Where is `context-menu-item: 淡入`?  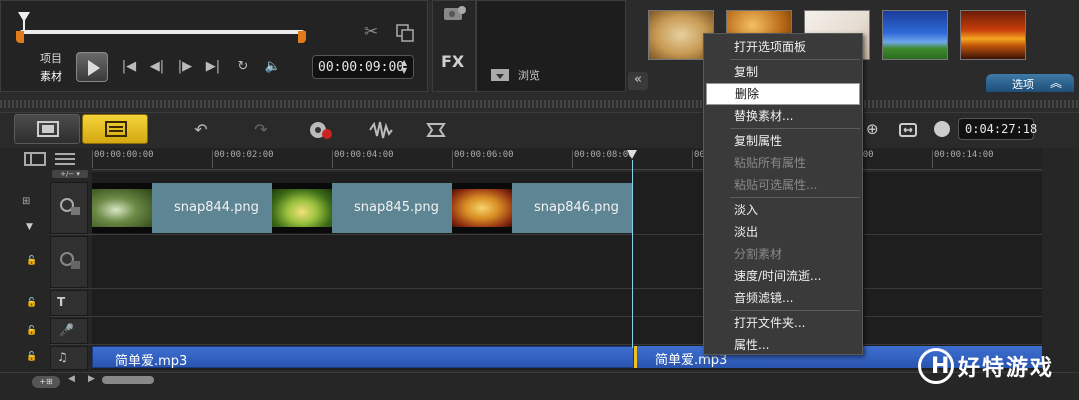 context-menu-item: 淡入 is located at coordinates (783, 210).